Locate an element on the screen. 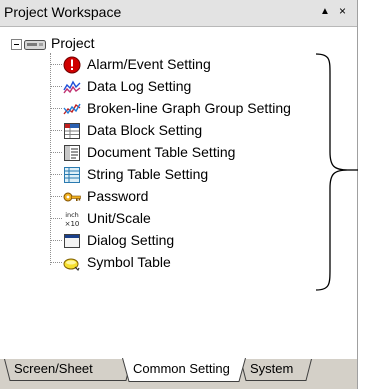 The width and height of the screenshot is (368, 389). tab-label: System is located at coordinates (272, 368).